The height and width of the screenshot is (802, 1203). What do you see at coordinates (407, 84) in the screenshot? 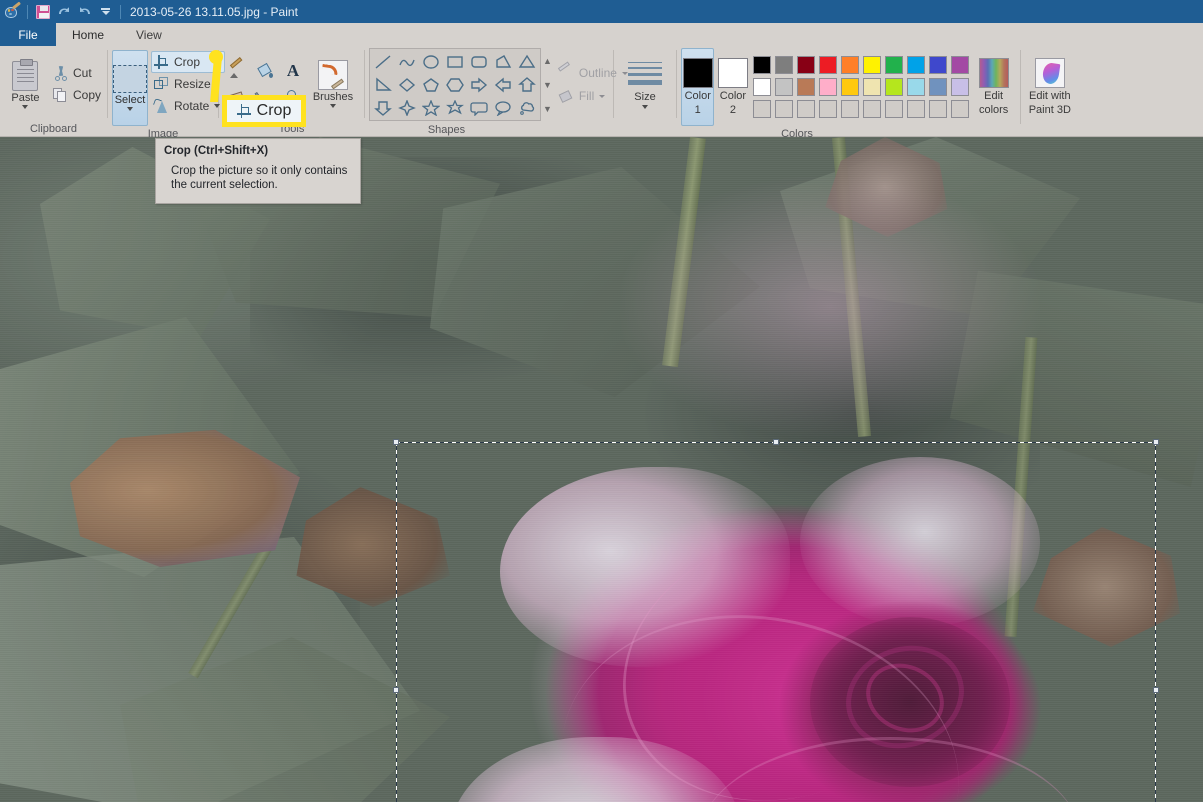
I see `shape-diamond` at bounding box center [407, 84].